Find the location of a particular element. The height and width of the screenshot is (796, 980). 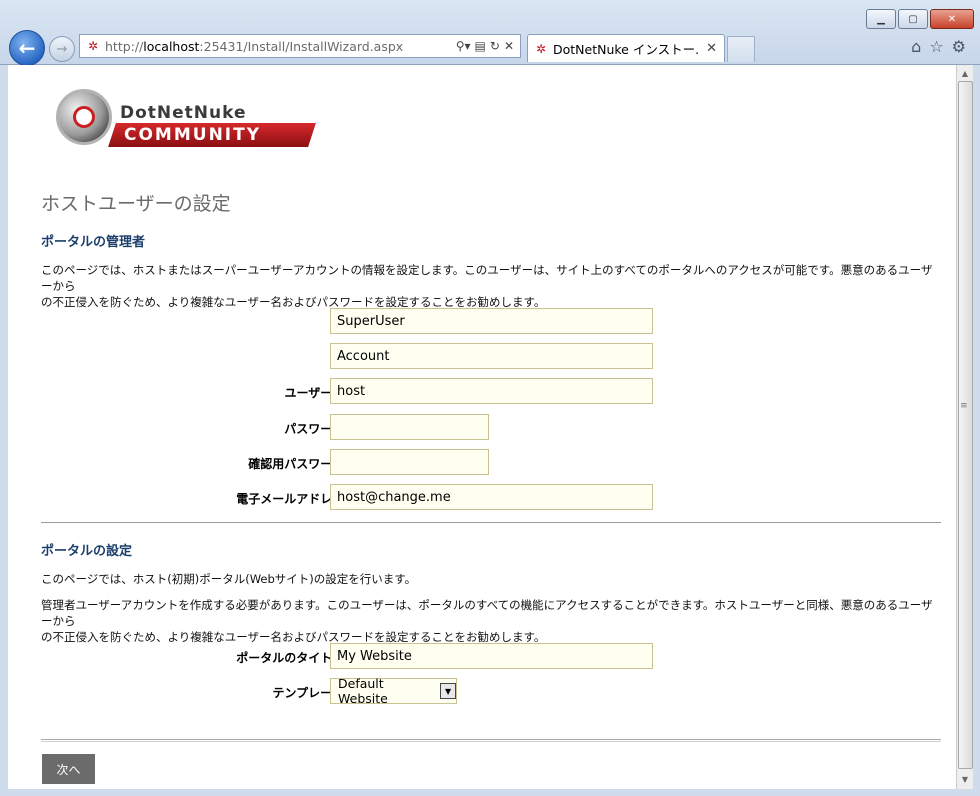

home-icon: ⌂ is located at coordinates (916, 46).